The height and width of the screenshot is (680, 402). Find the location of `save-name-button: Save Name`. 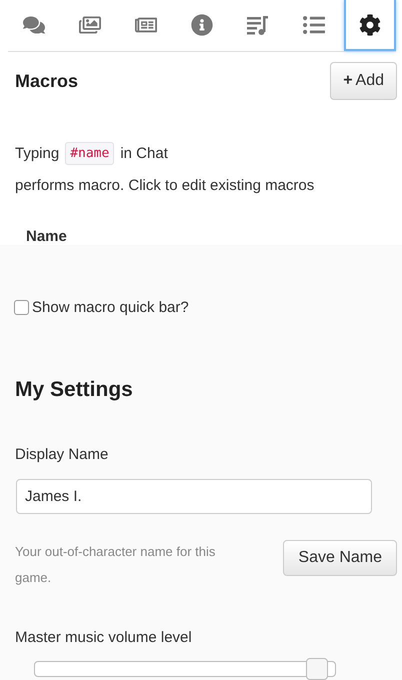

save-name-button: Save Name is located at coordinates (340, 558).